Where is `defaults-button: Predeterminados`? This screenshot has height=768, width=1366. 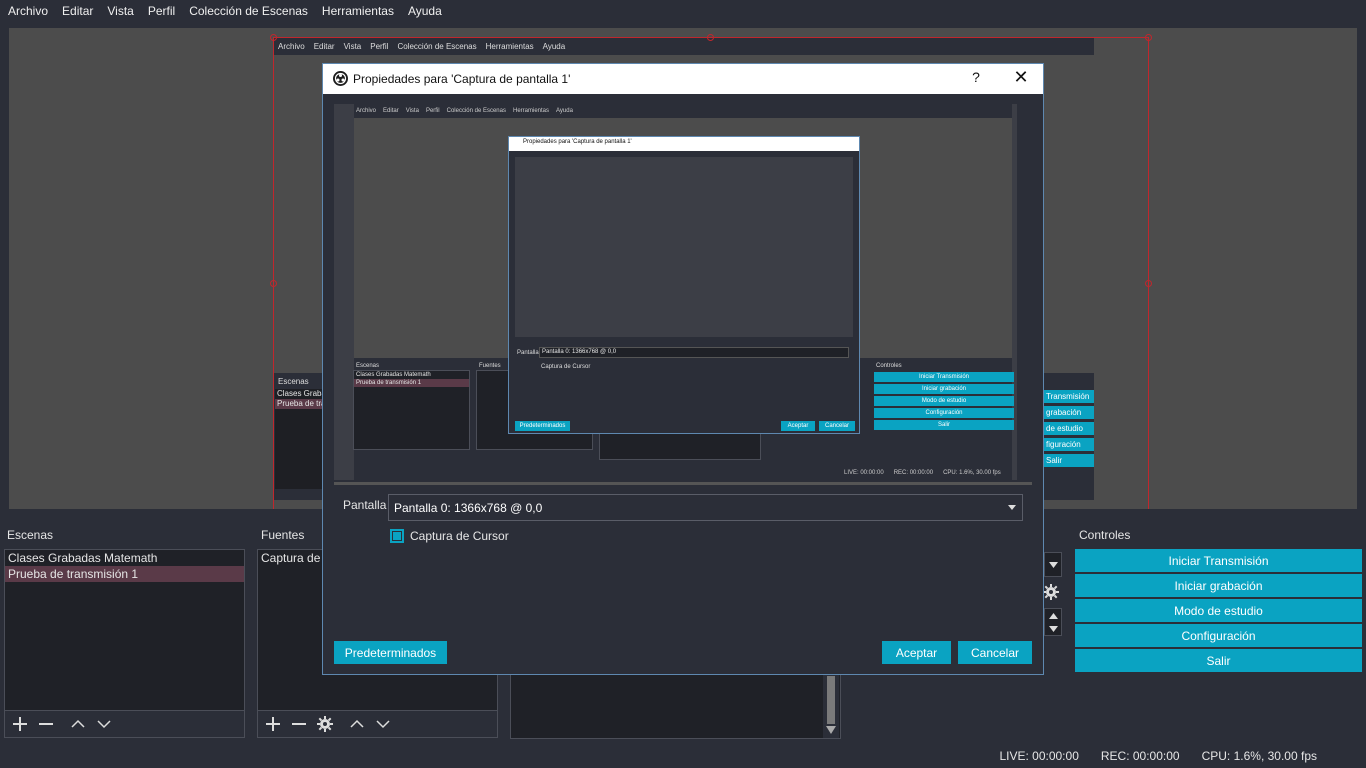
defaults-button: Predeterminados is located at coordinates (390, 652).